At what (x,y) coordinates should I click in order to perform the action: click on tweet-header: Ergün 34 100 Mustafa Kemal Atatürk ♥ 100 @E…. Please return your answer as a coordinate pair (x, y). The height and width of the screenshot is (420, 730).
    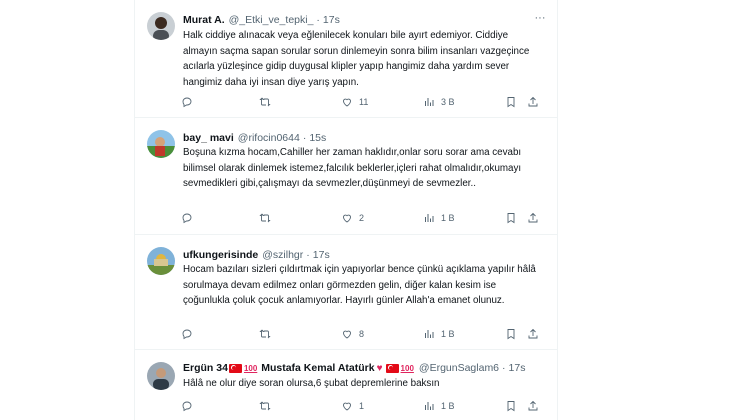
    Looking at the image, I should click on (366, 368).